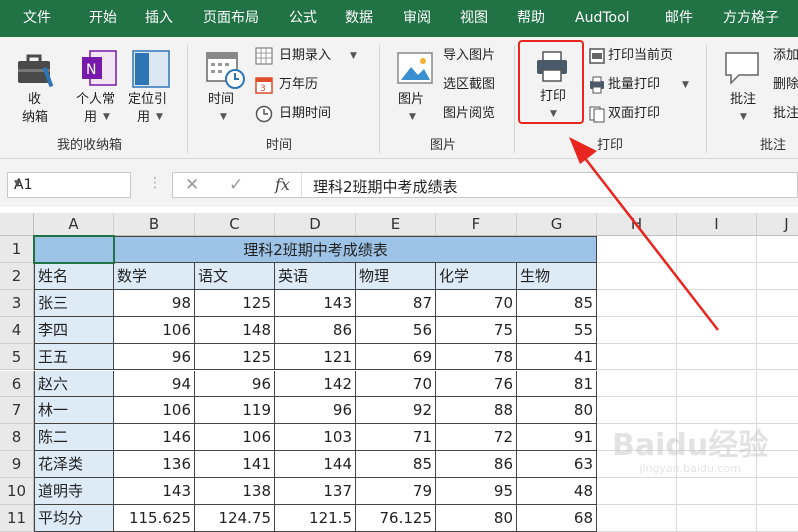  I want to click on row-header: 11, so click(17, 518).